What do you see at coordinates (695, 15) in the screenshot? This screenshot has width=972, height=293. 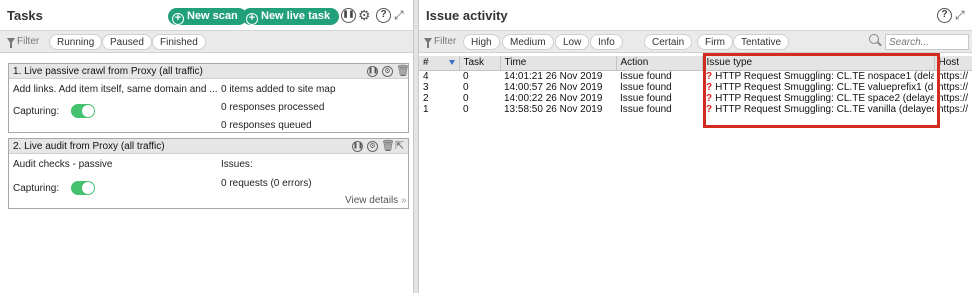 I see `issues-header: Issue activity ? ⤢` at bounding box center [695, 15].